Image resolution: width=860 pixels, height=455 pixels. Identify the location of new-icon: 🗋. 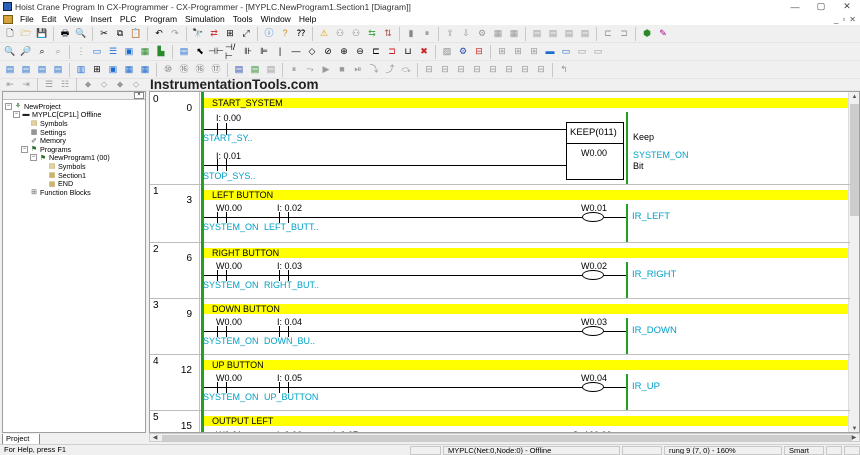
(10, 34).